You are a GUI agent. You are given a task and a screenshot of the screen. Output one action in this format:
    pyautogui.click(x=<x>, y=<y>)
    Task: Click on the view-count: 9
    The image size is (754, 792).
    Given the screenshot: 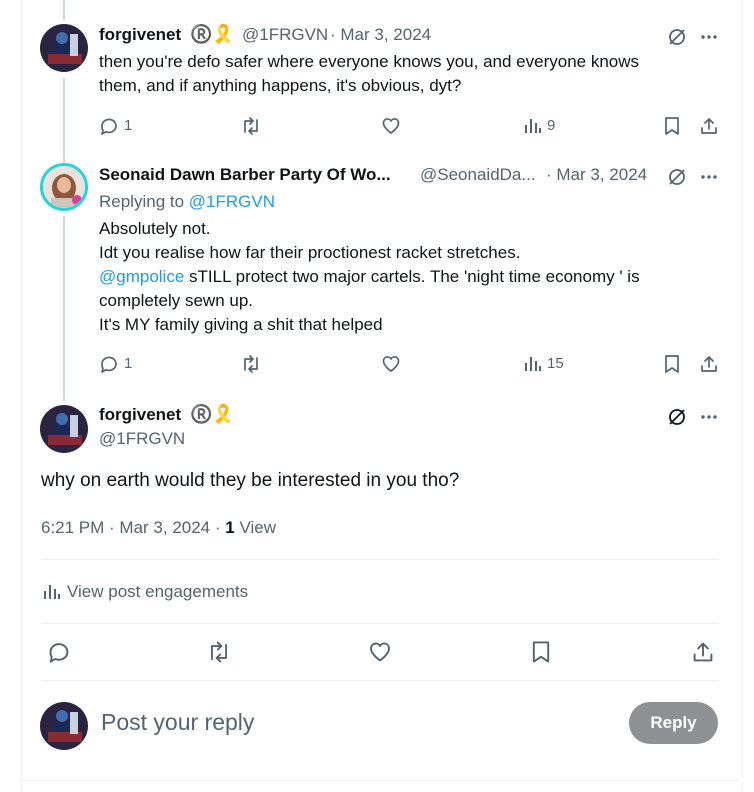 What is the action you would take?
    pyautogui.click(x=551, y=125)
    